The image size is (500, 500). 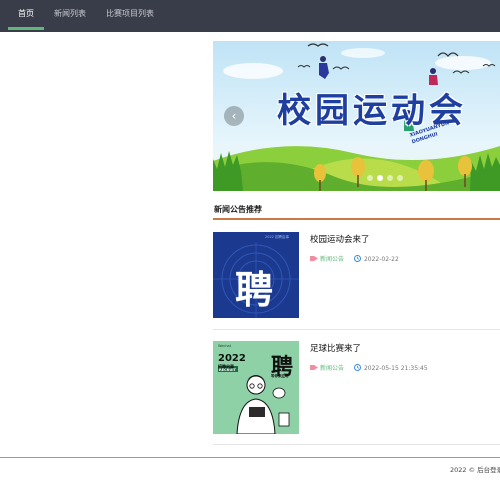 I want to click on nav-item-home-label: 首页, so click(x=26, y=13).